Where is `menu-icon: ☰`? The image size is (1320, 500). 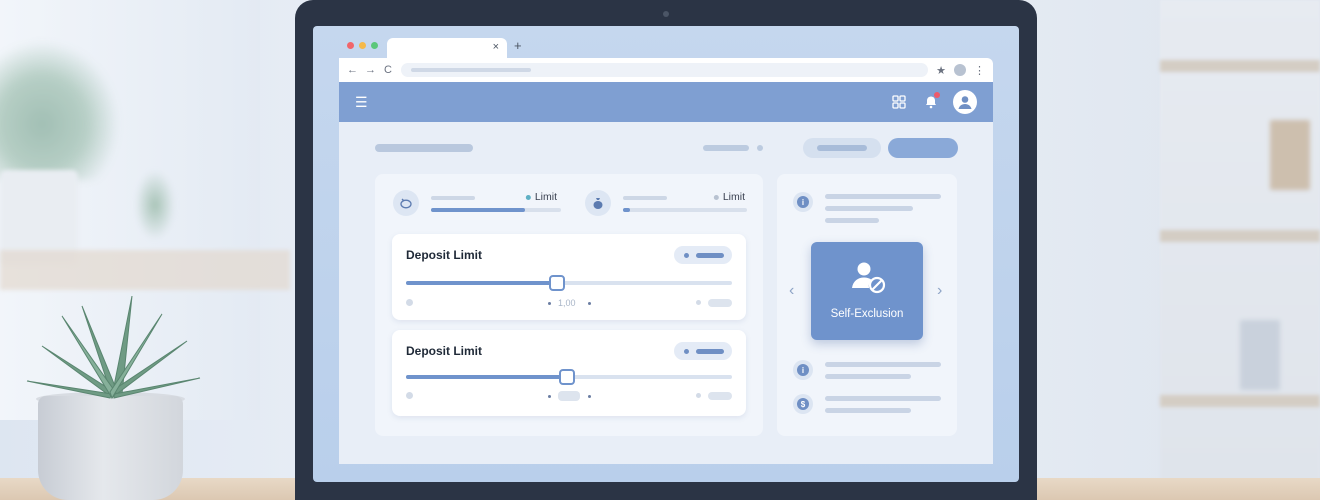
menu-icon: ☰ is located at coordinates (361, 102).